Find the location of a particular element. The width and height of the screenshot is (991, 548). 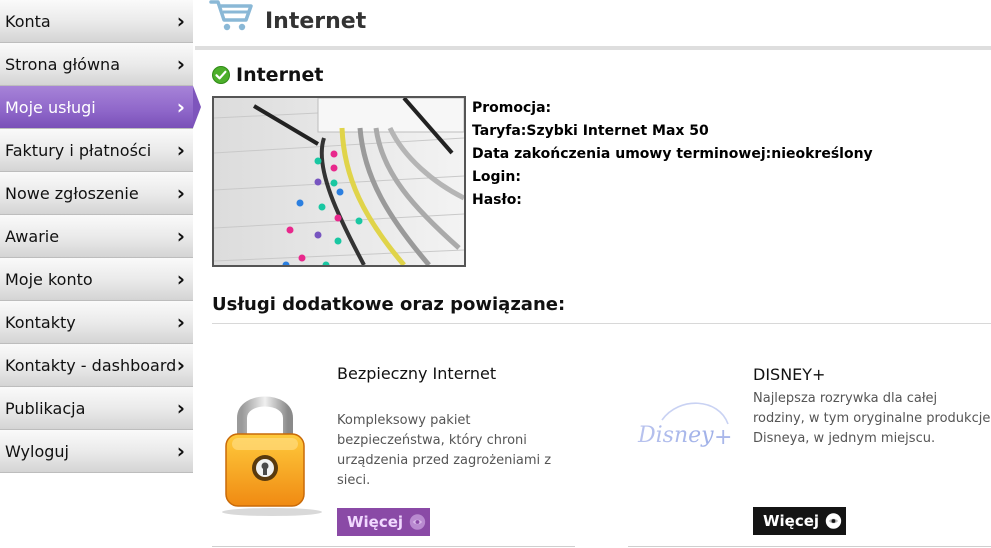

login-label: Login: is located at coordinates (496, 177).